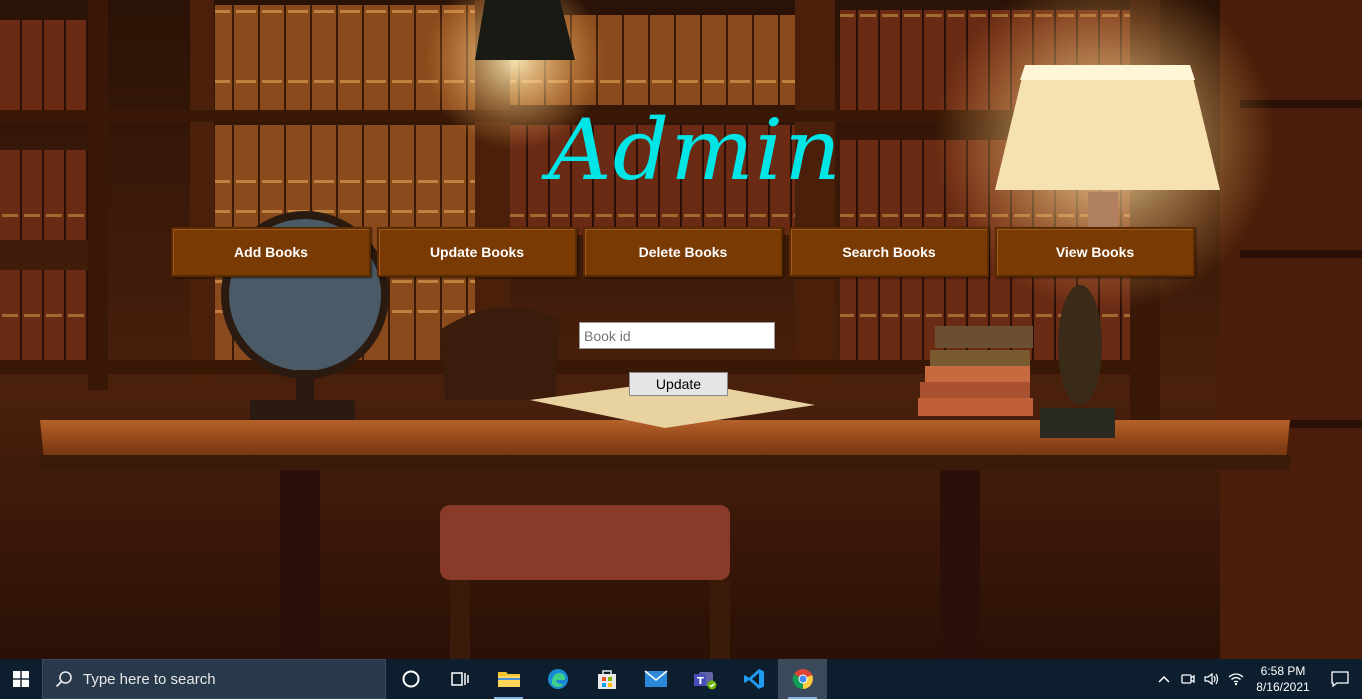 The width and height of the screenshot is (1362, 699). What do you see at coordinates (677, 335) in the screenshot?
I see `book-id-input` at bounding box center [677, 335].